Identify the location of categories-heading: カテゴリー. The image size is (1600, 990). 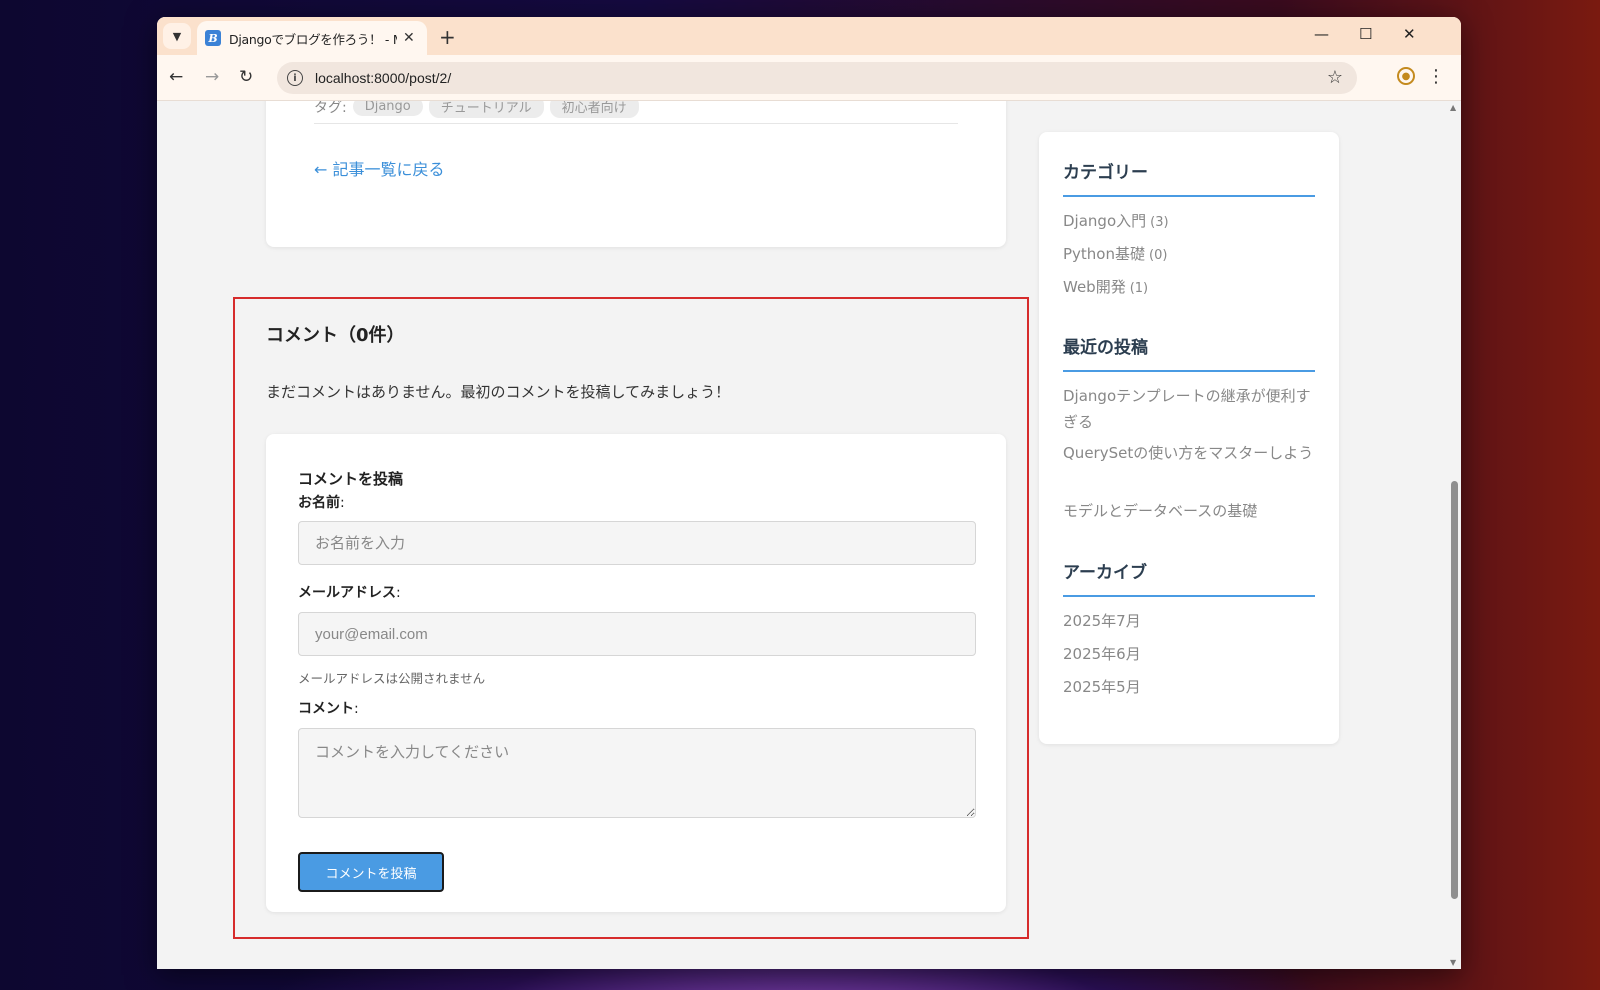
(1189, 177).